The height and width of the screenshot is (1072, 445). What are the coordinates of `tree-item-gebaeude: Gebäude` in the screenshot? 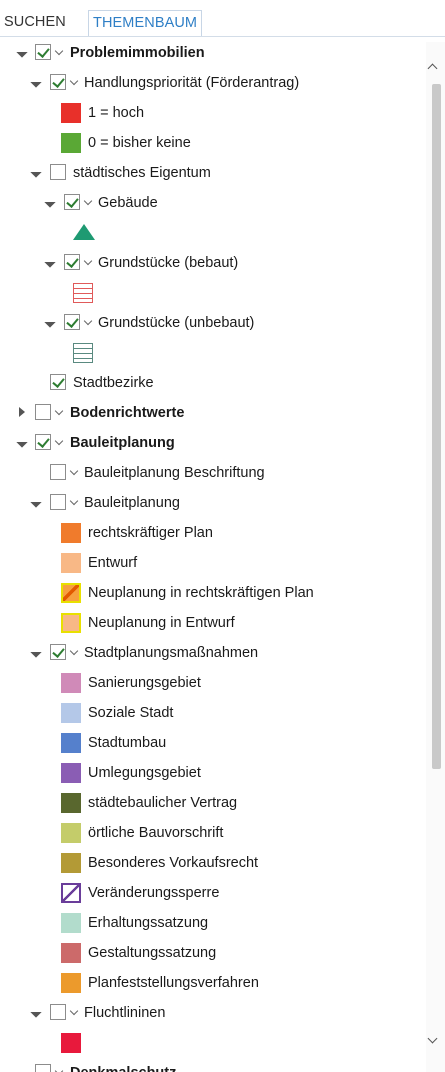 It's located at (210, 203).